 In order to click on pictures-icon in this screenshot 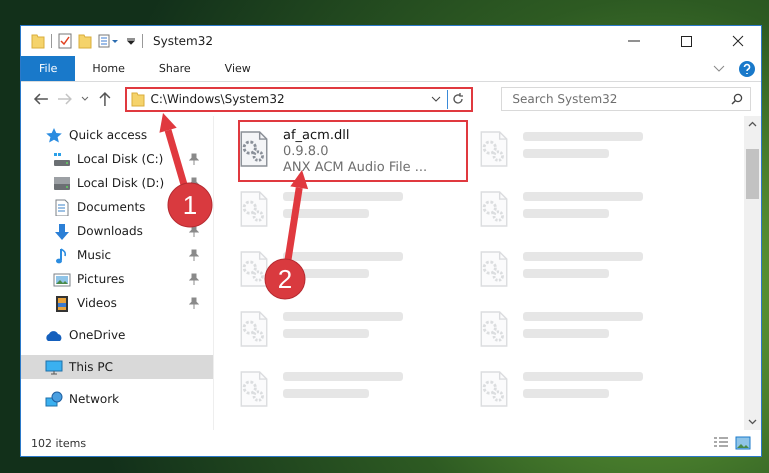, I will do `click(62, 279)`.